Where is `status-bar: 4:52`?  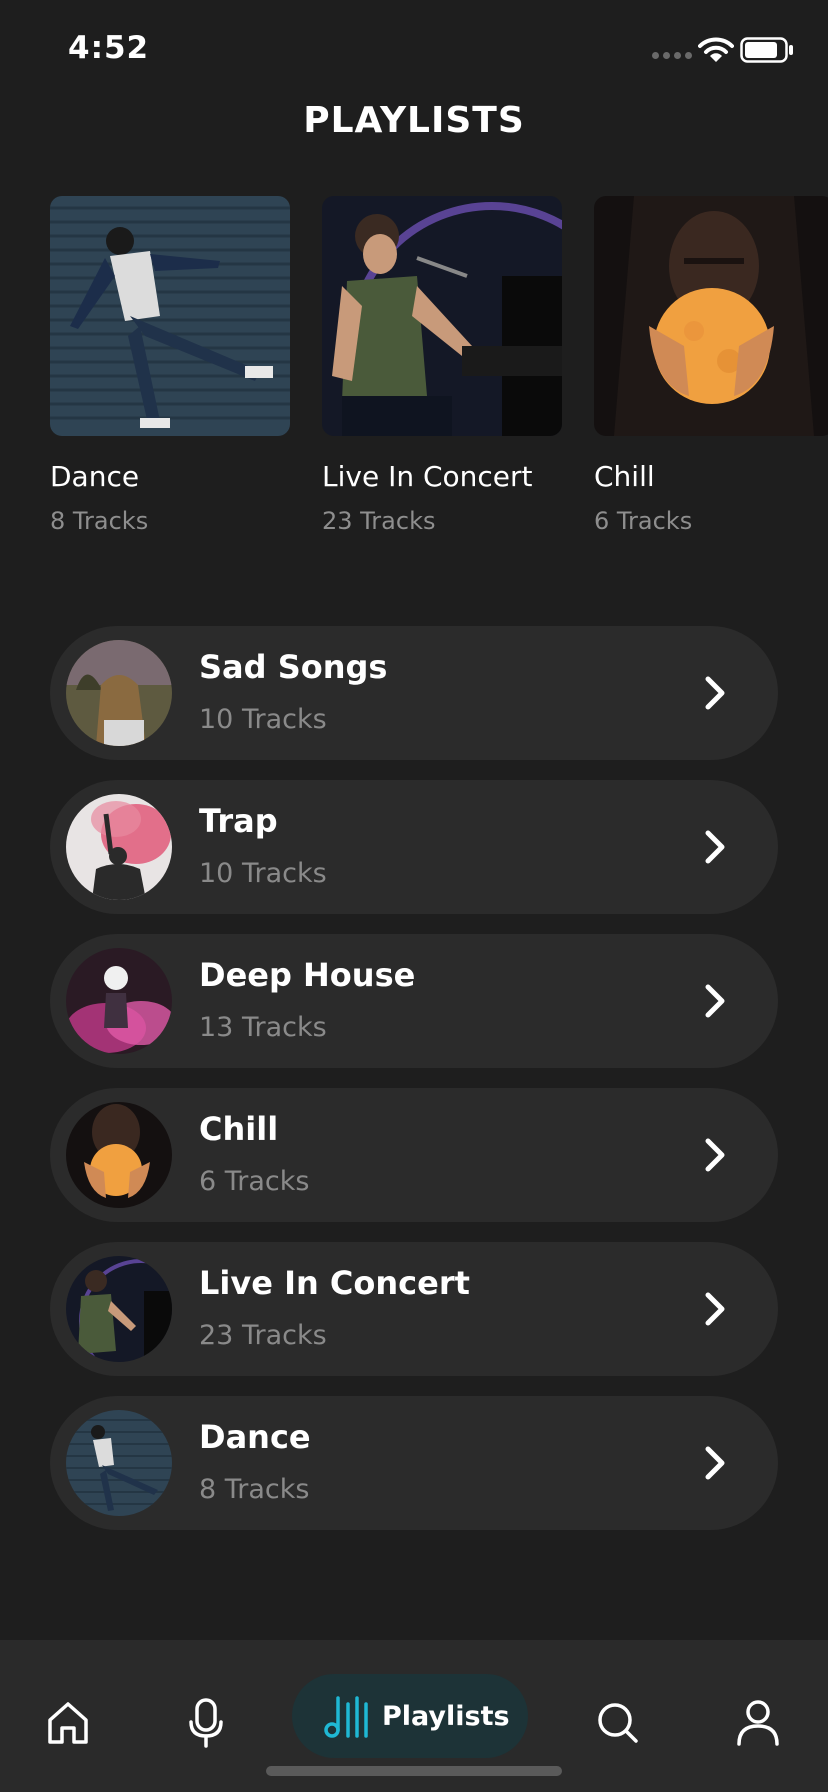
status-bar: 4:52 is located at coordinates (414, 50).